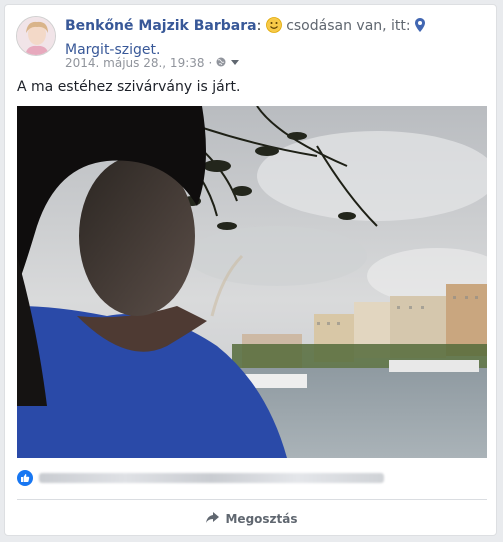 The height and width of the screenshot is (542, 503). Describe the element at coordinates (235, 63) in the screenshot. I see `caret-down-icon` at that location.